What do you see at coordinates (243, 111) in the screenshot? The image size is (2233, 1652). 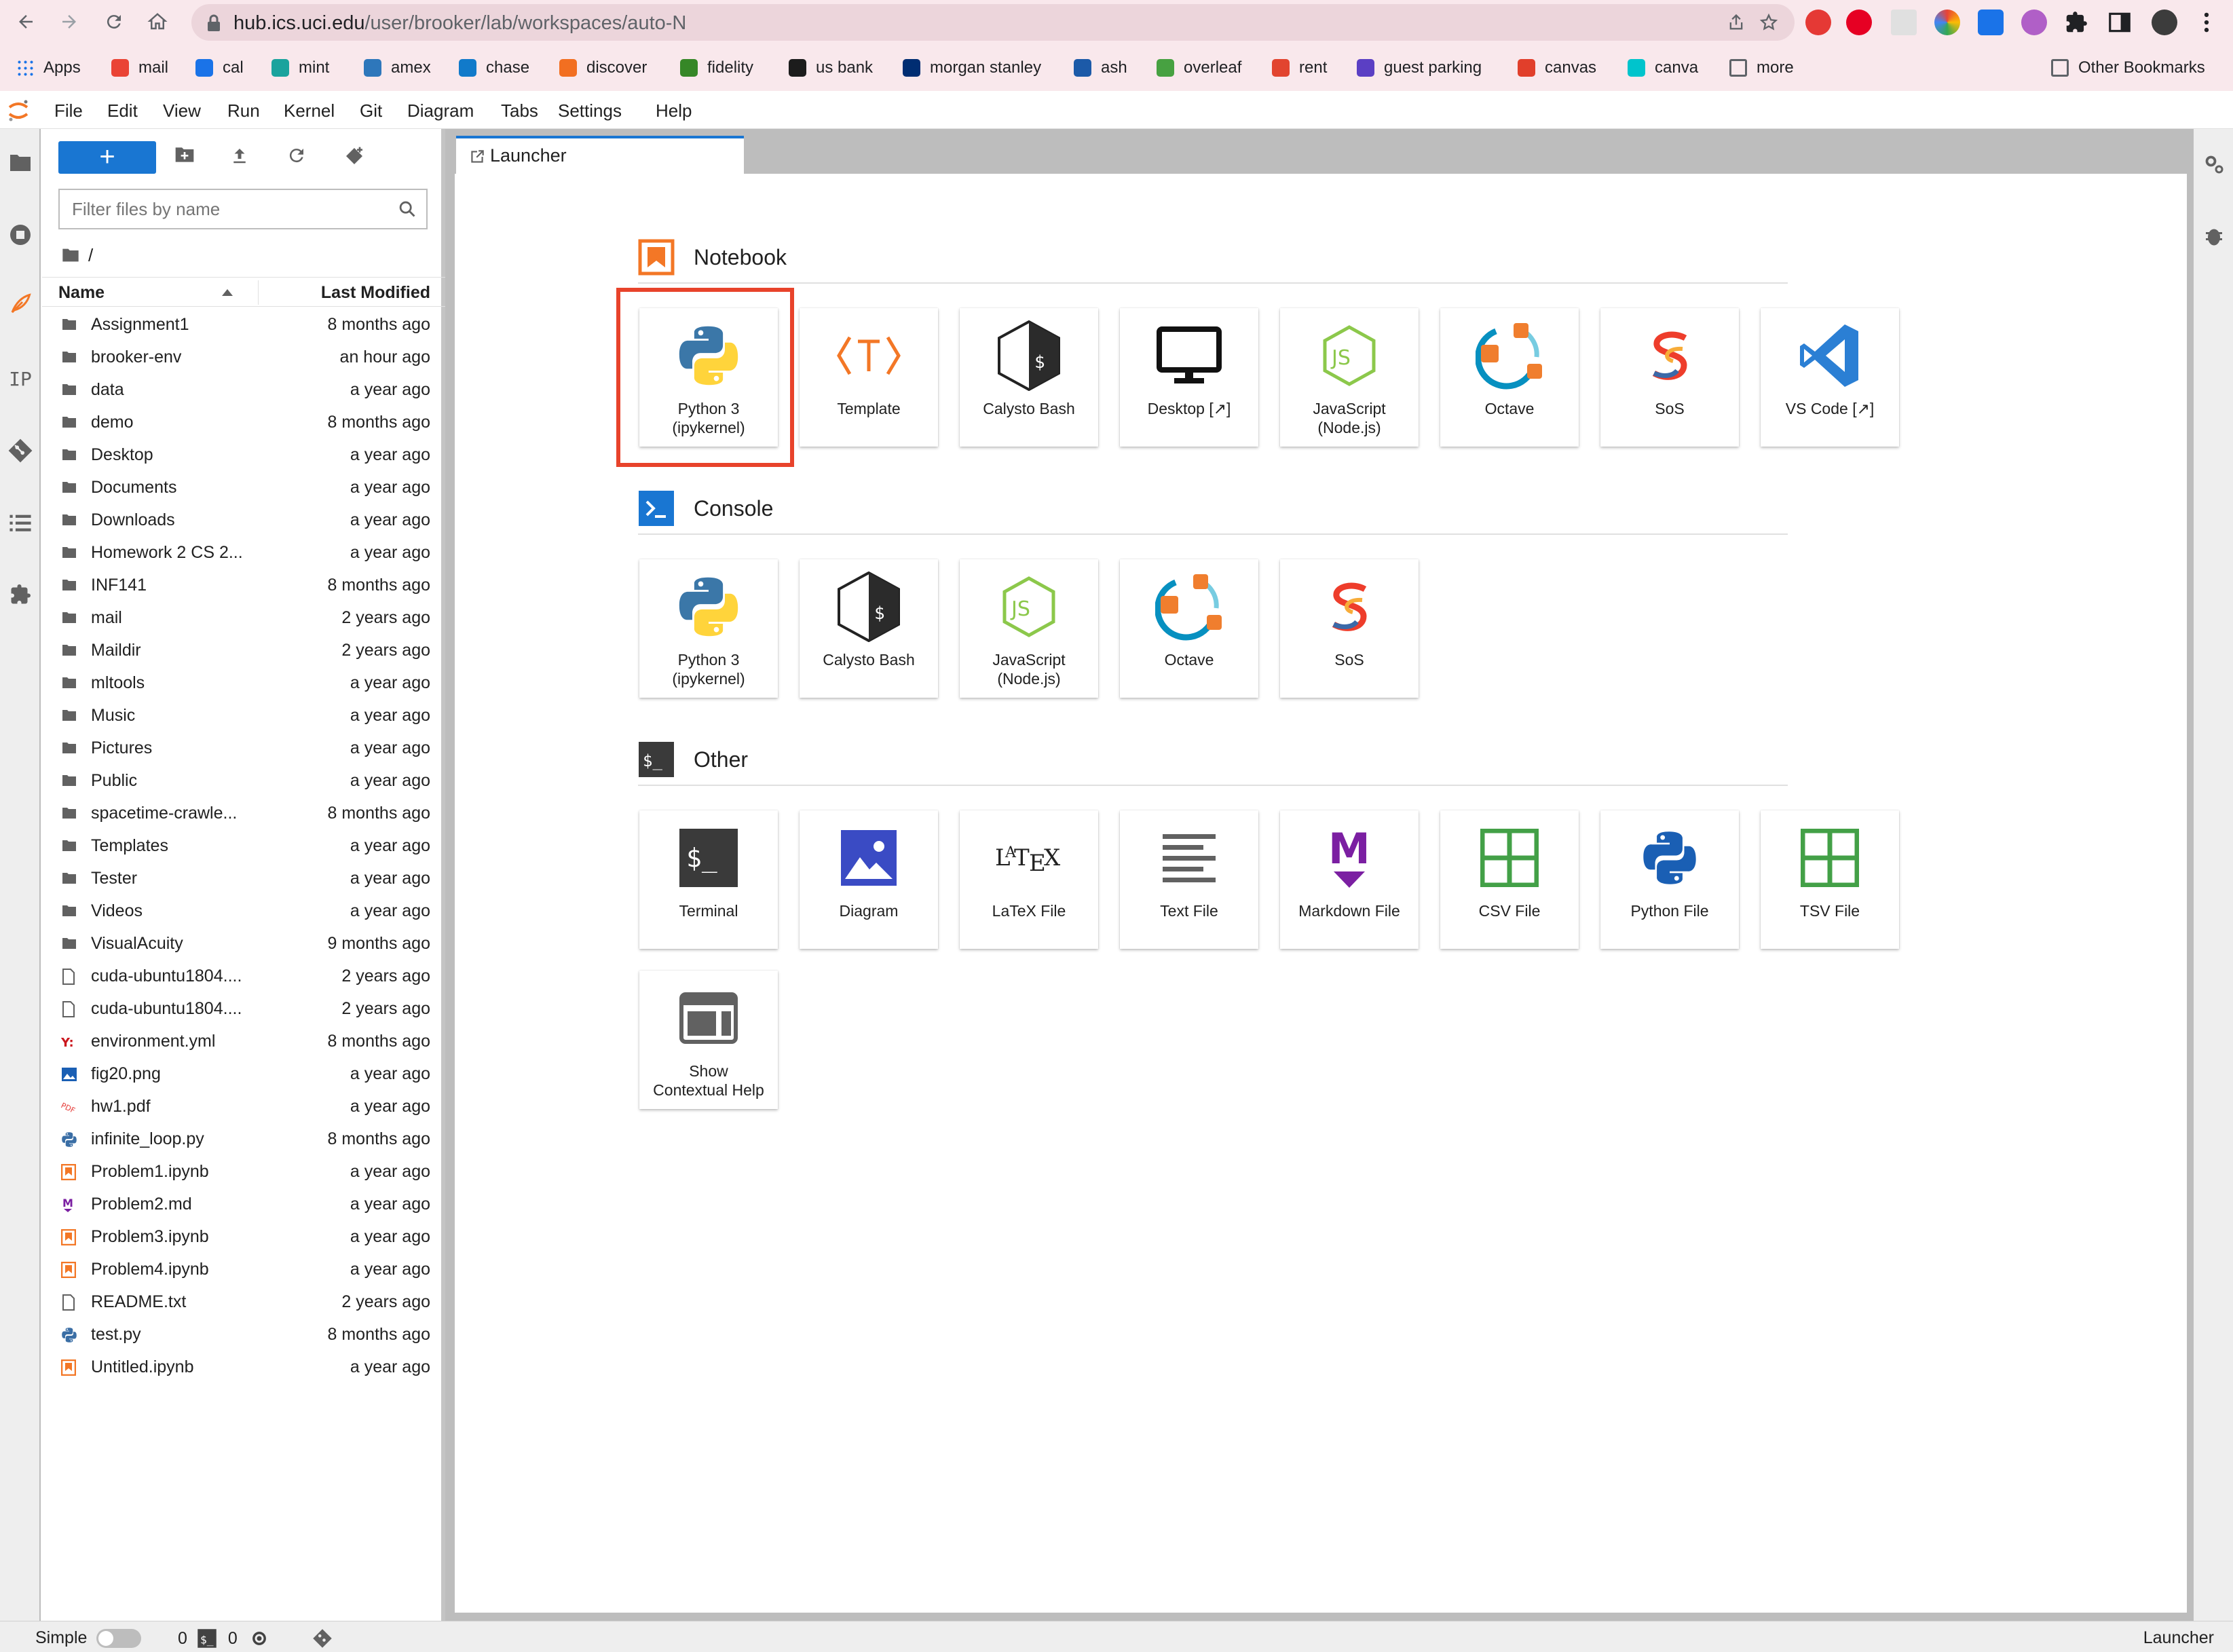 I see `menu-run: Run` at bounding box center [243, 111].